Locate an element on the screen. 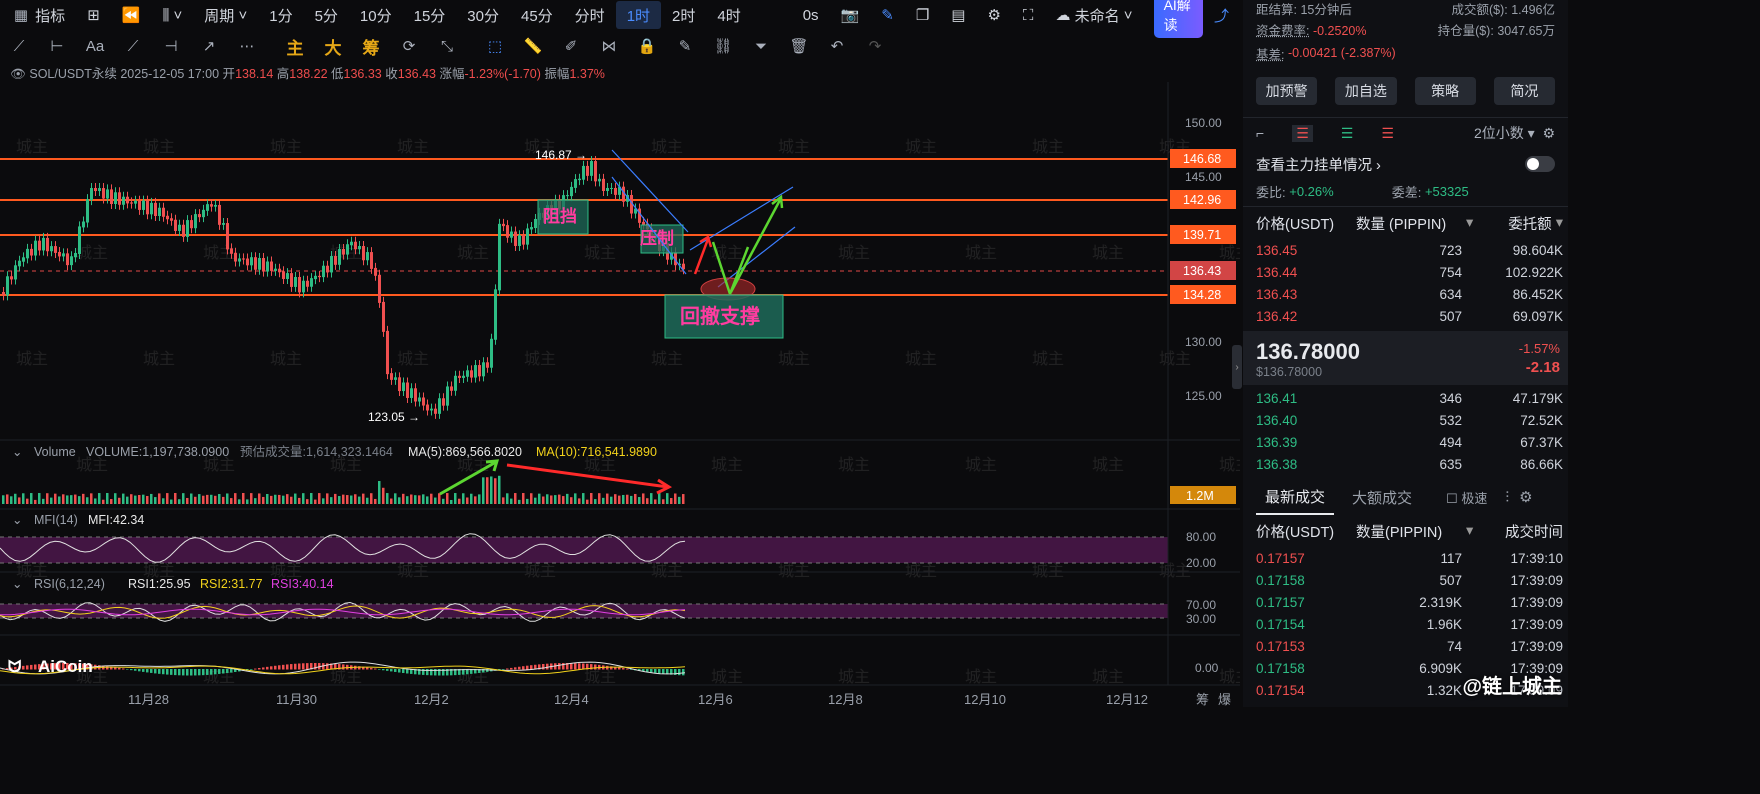 The image size is (1760, 794). panel-splitter: › is located at coordinates (1237, 367).